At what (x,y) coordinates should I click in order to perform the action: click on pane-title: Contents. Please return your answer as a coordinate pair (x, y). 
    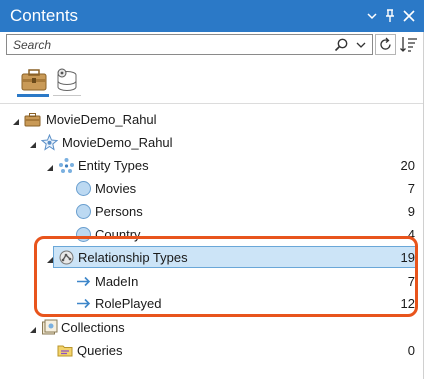
    Looking at the image, I should click on (44, 15).